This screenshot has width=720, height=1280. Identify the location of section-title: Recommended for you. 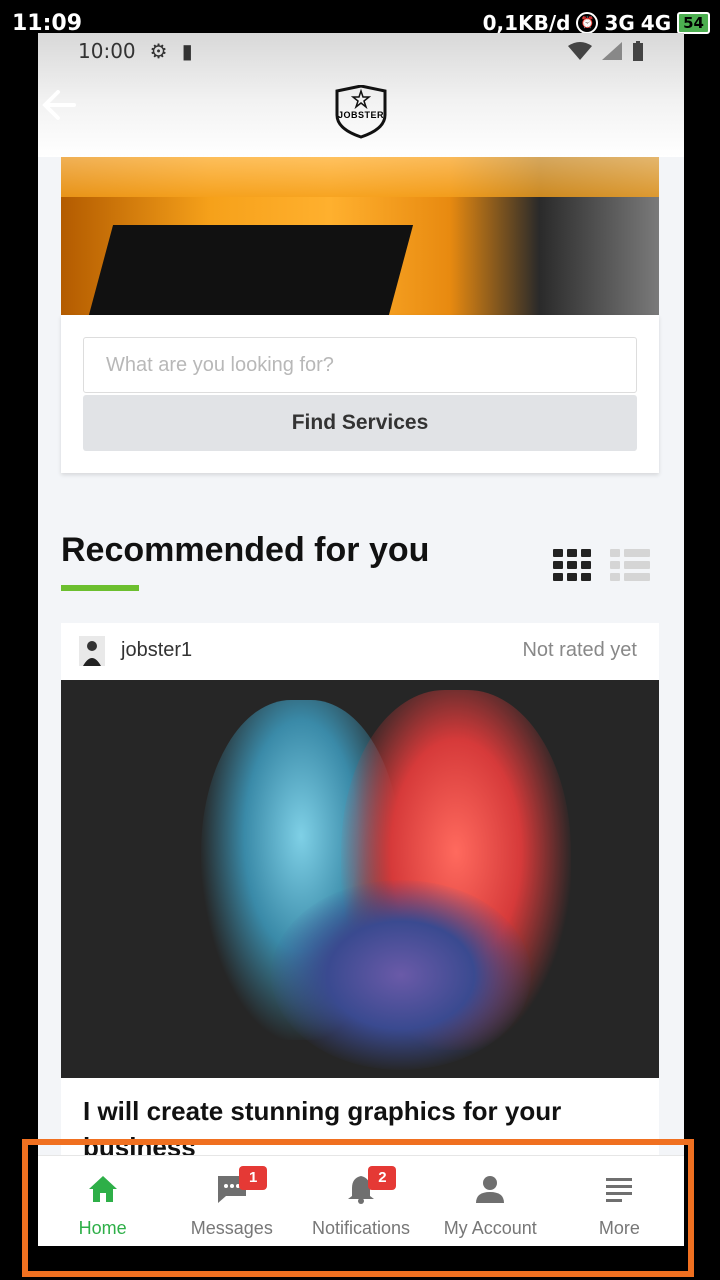
(245, 550).